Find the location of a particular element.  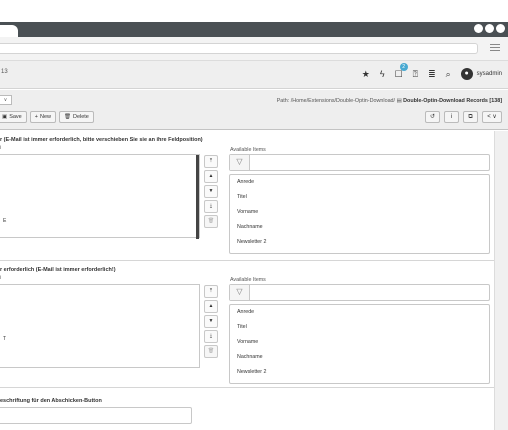

backend-topbar: 13 ★ ϟ ☐ 2 ⍰ ≣ ⌕ ● sysadmin is located at coordinates (254, 75).